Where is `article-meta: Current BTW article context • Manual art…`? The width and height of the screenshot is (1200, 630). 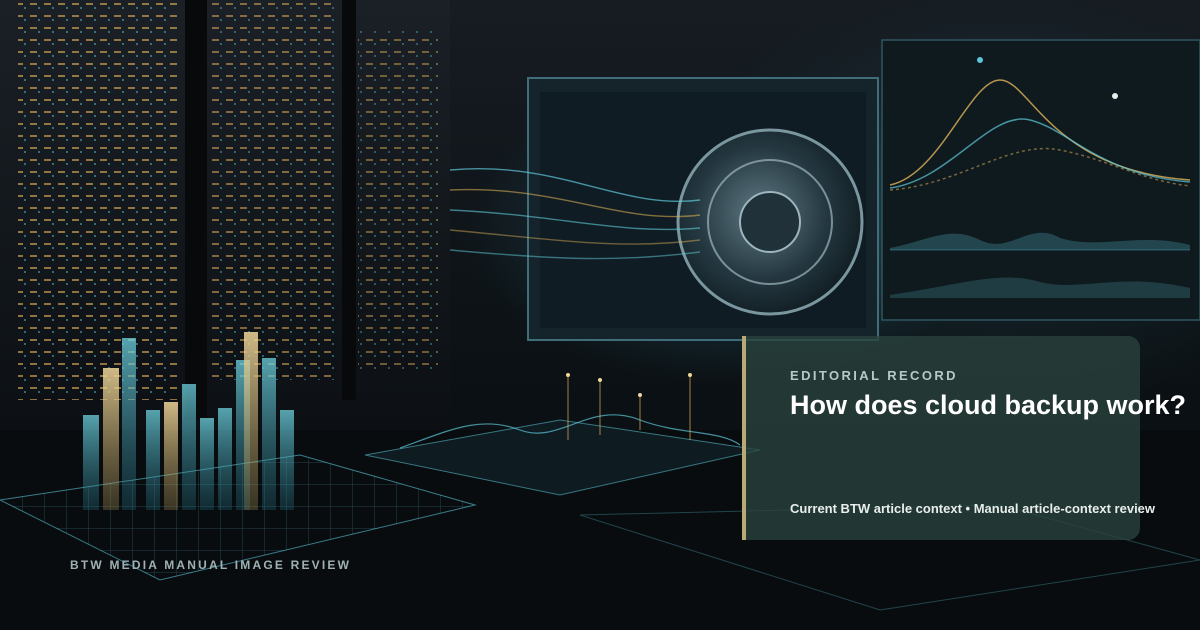 article-meta: Current BTW article context • Manual art… is located at coordinates (973, 508).